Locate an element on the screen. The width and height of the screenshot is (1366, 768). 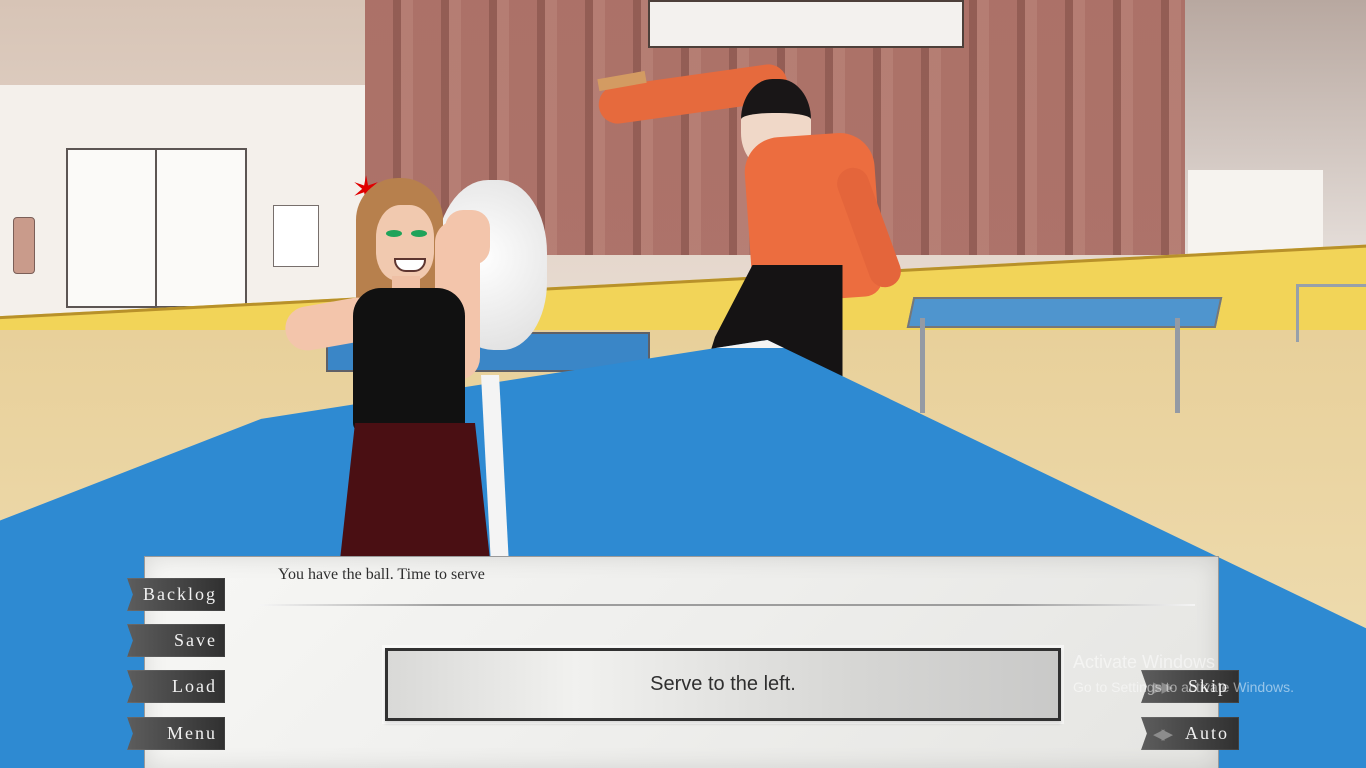
watermark-subtitle: Go to Settings to activate Windows. is located at coordinates (1183, 687).